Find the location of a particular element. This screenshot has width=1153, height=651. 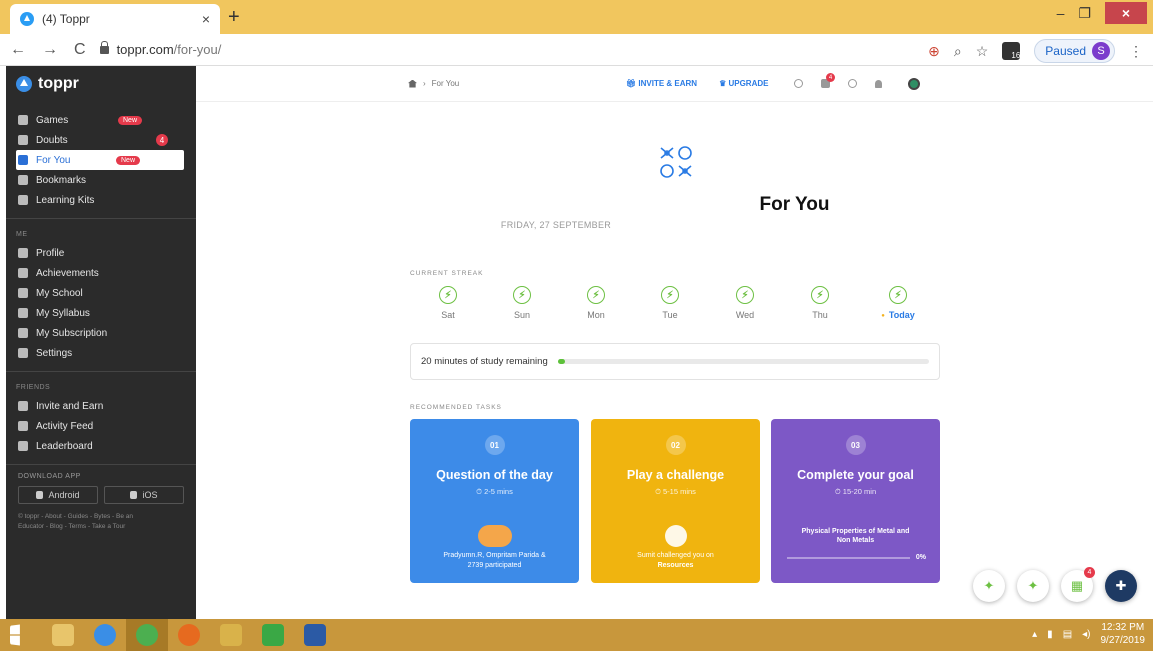

messages-icon: 4 is located at coordinates (828, 80).